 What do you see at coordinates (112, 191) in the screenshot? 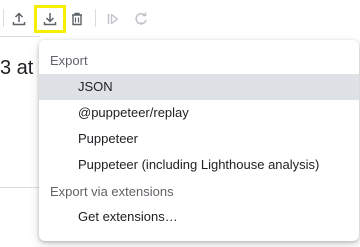
I see `extensions-heading: Export via extensions` at bounding box center [112, 191].